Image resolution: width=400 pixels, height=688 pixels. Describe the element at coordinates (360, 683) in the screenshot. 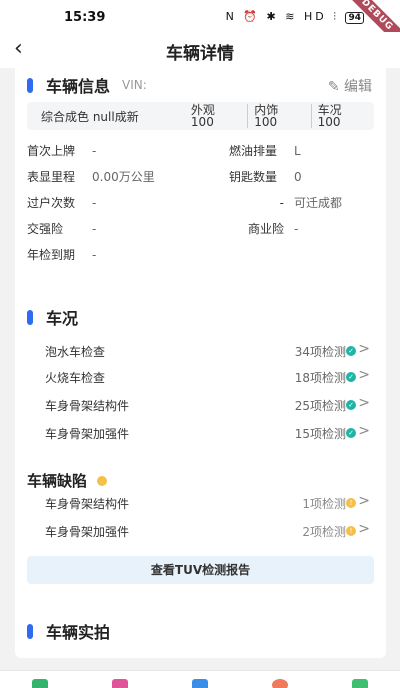

I see `share-icon` at that location.